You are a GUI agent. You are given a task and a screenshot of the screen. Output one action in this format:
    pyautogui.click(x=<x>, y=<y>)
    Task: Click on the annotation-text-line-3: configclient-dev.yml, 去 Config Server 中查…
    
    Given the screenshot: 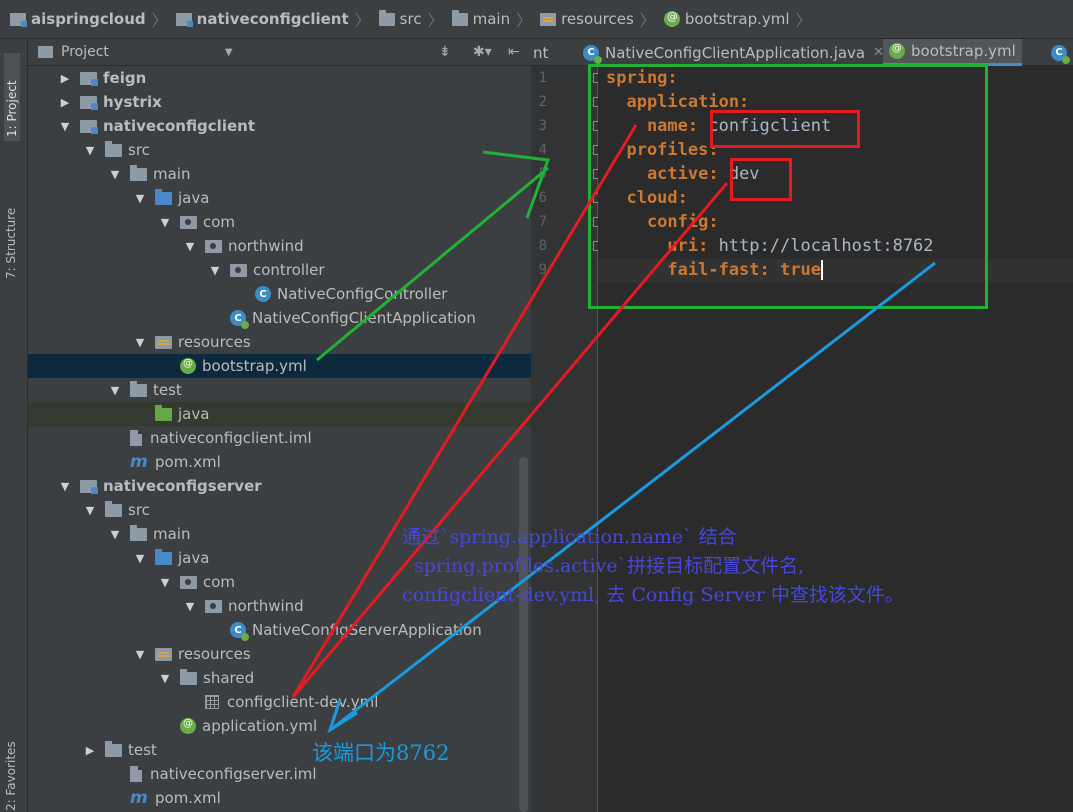 What is the action you would take?
    pyautogui.click(x=653, y=595)
    